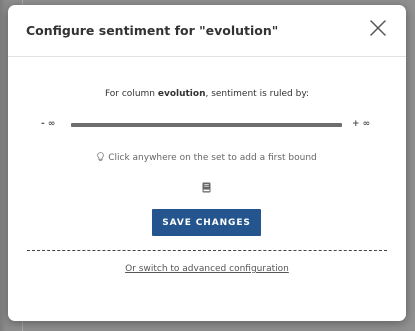 The image size is (415, 331). What do you see at coordinates (257, 94) in the screenshot?
I see `rule-suffix: , sentiment is ruled by:` at bounding box center [257, 94].